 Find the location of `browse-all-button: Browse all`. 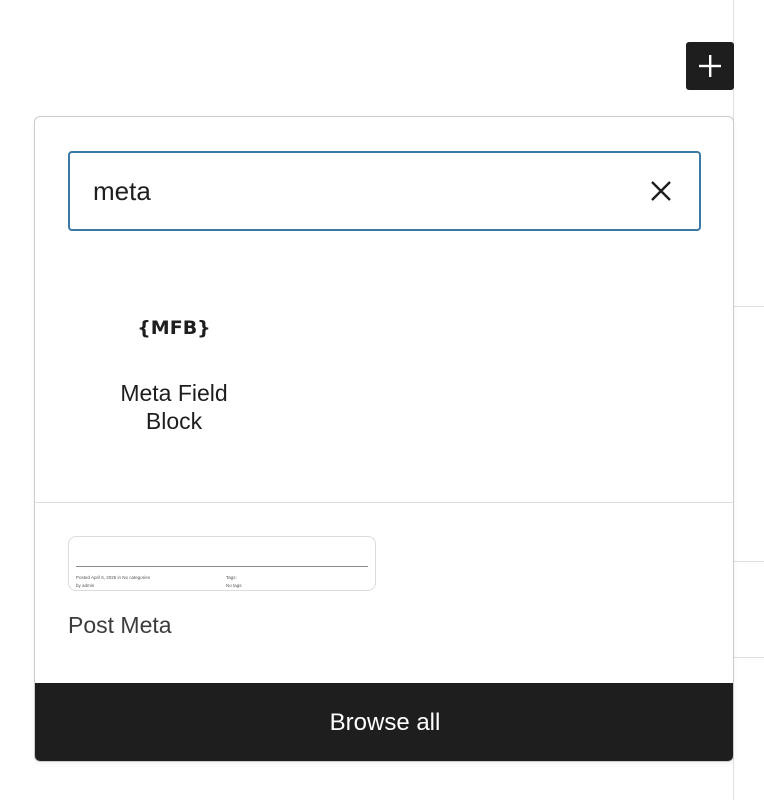

browse-all-button: Browse all is located at coordinates (384, 722).